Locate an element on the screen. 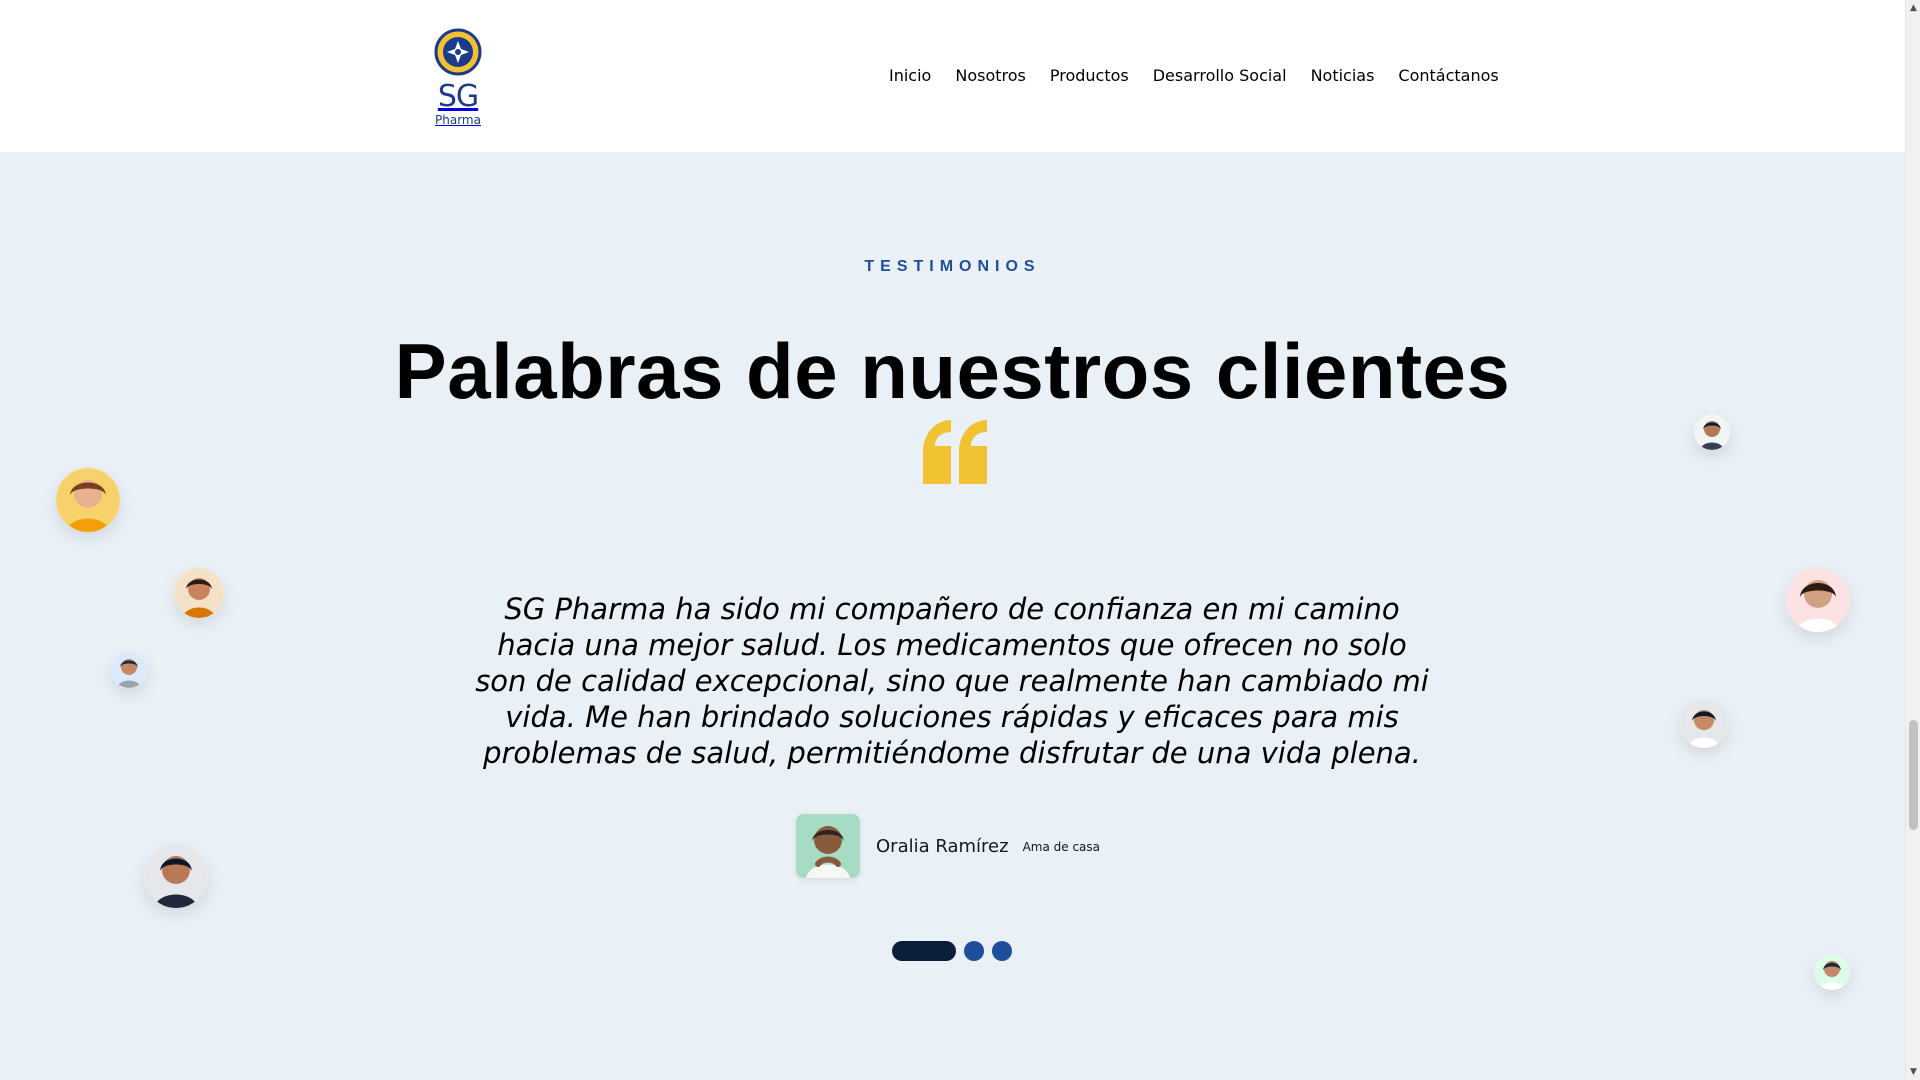 The image size is (1920, 1080). author-name: Oralia Ramírez is located at coordinates (942, 846).